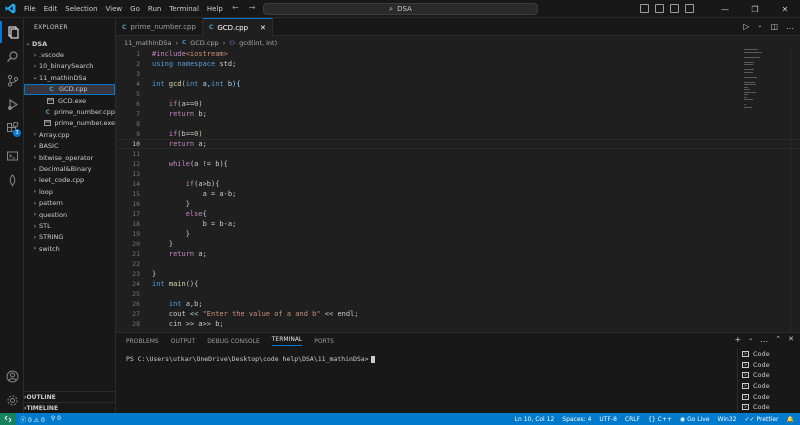 This screenshot has height=425, width=800. I want to click on tree-file: GCD.exe, so click(69, 100).